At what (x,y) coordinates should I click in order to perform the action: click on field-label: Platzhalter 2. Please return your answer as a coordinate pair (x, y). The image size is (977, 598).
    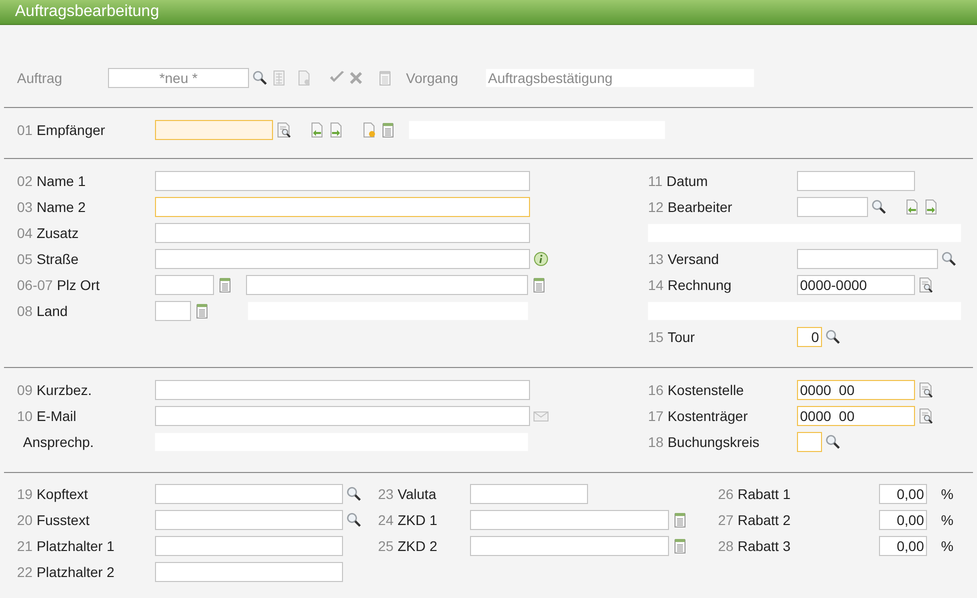
    Looking at the image, I should click on (75, 572).